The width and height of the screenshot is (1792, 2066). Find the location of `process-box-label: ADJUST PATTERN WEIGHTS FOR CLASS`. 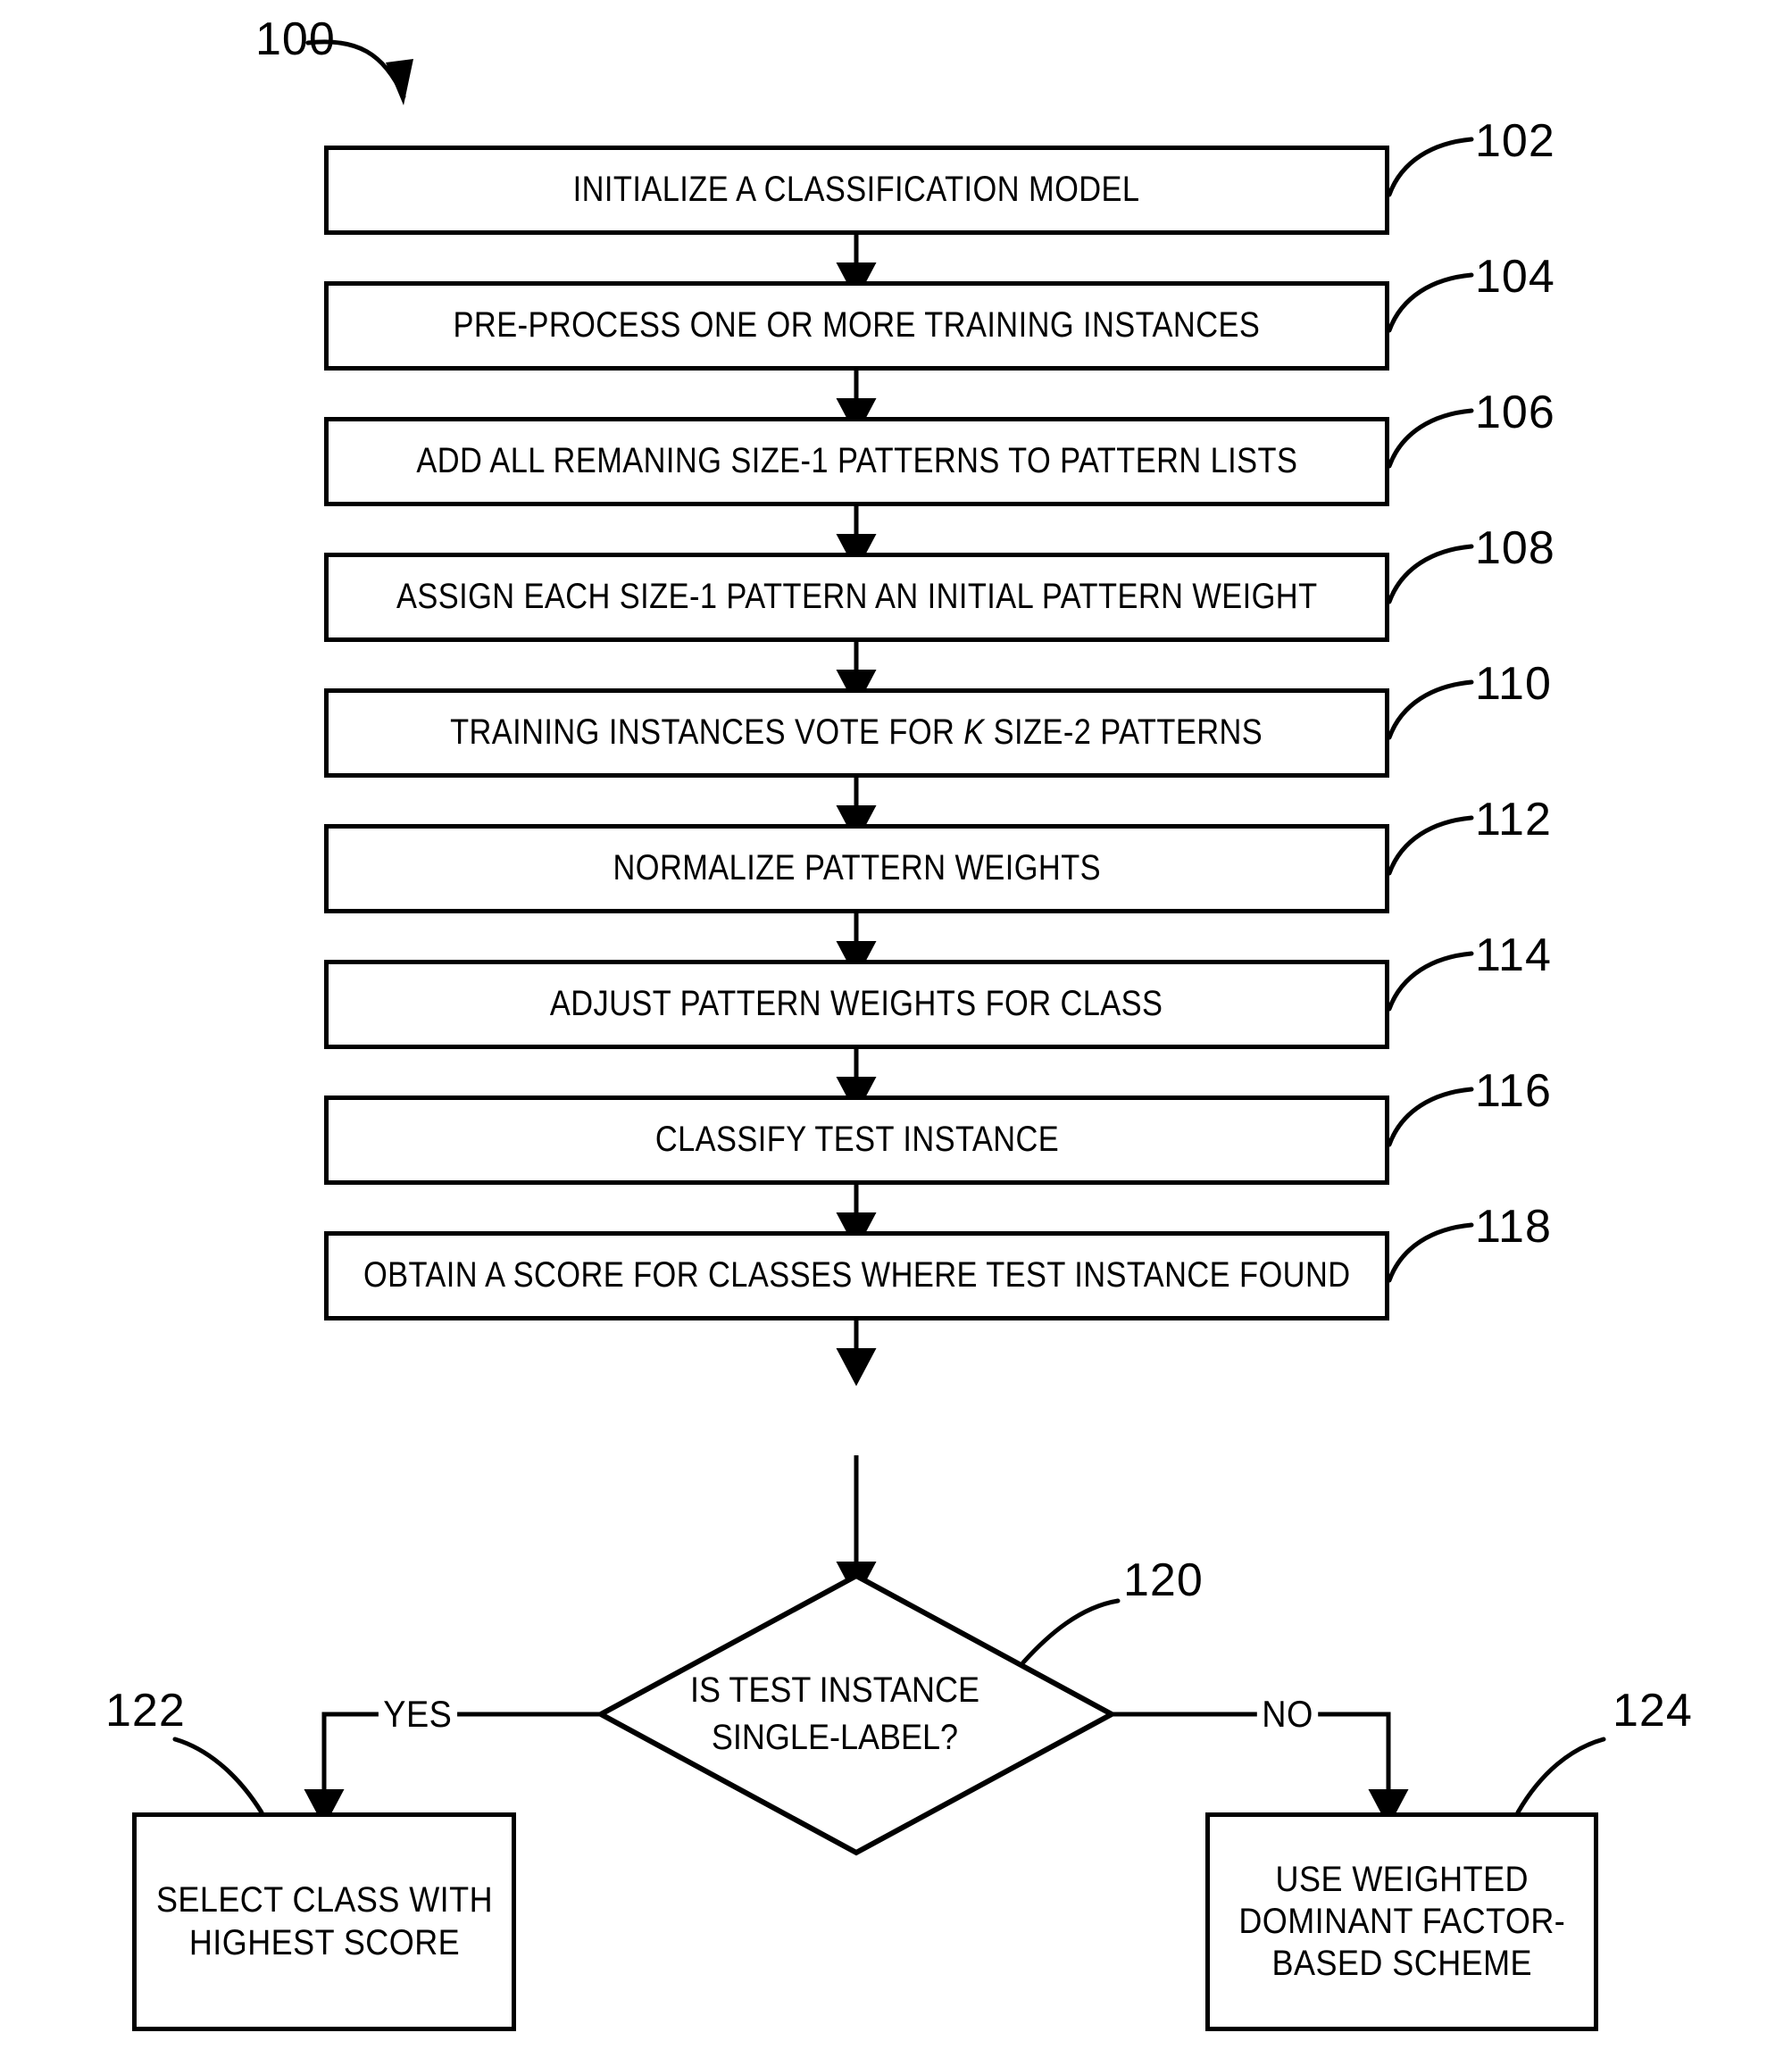

process-box-label: ADJUST PATTERN WEIGHTS FOR CLASS is located at coordinates (856, 1004).